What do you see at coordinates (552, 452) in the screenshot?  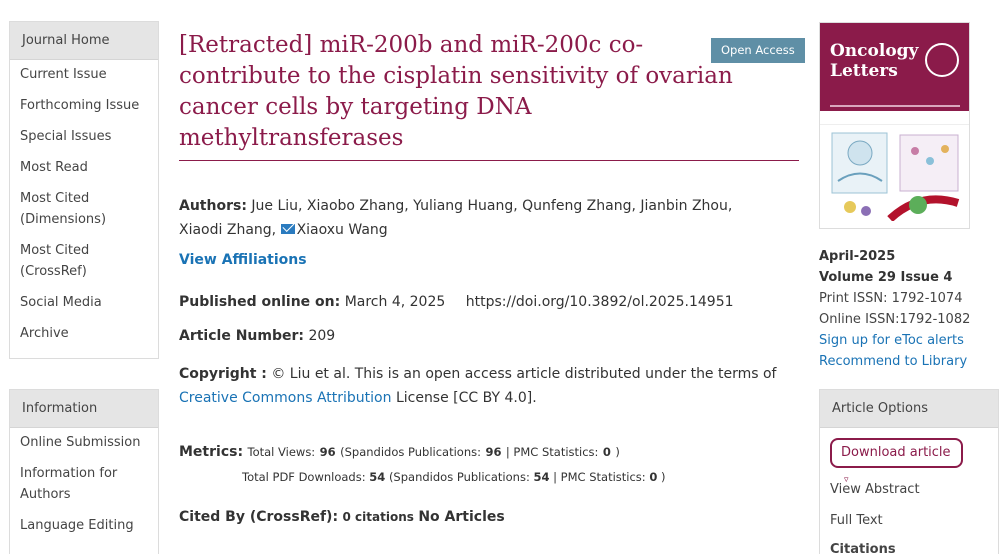 I see `pmc-views-label: | PMC Statistics:` at bounding box center [552, 452].